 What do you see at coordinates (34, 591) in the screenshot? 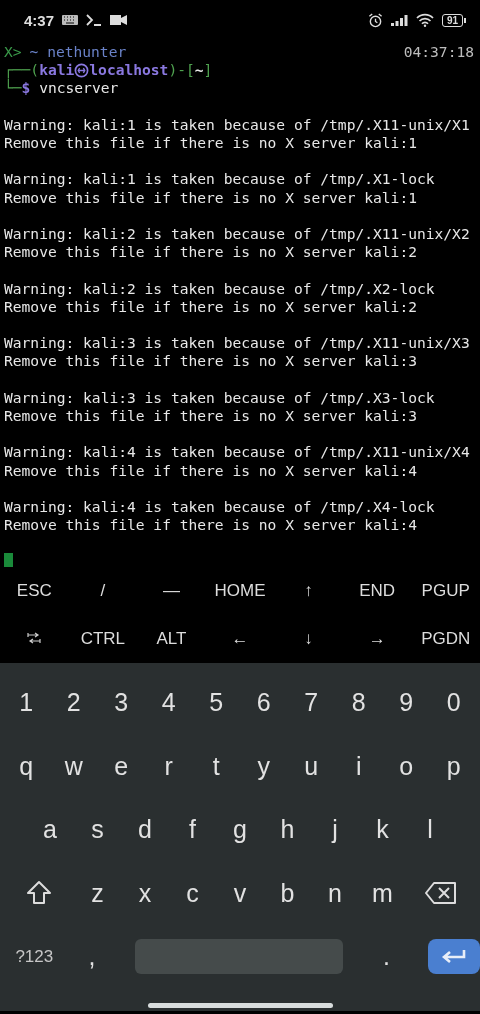
I see `extra-key: ESC` at bounding box center [34, 591].